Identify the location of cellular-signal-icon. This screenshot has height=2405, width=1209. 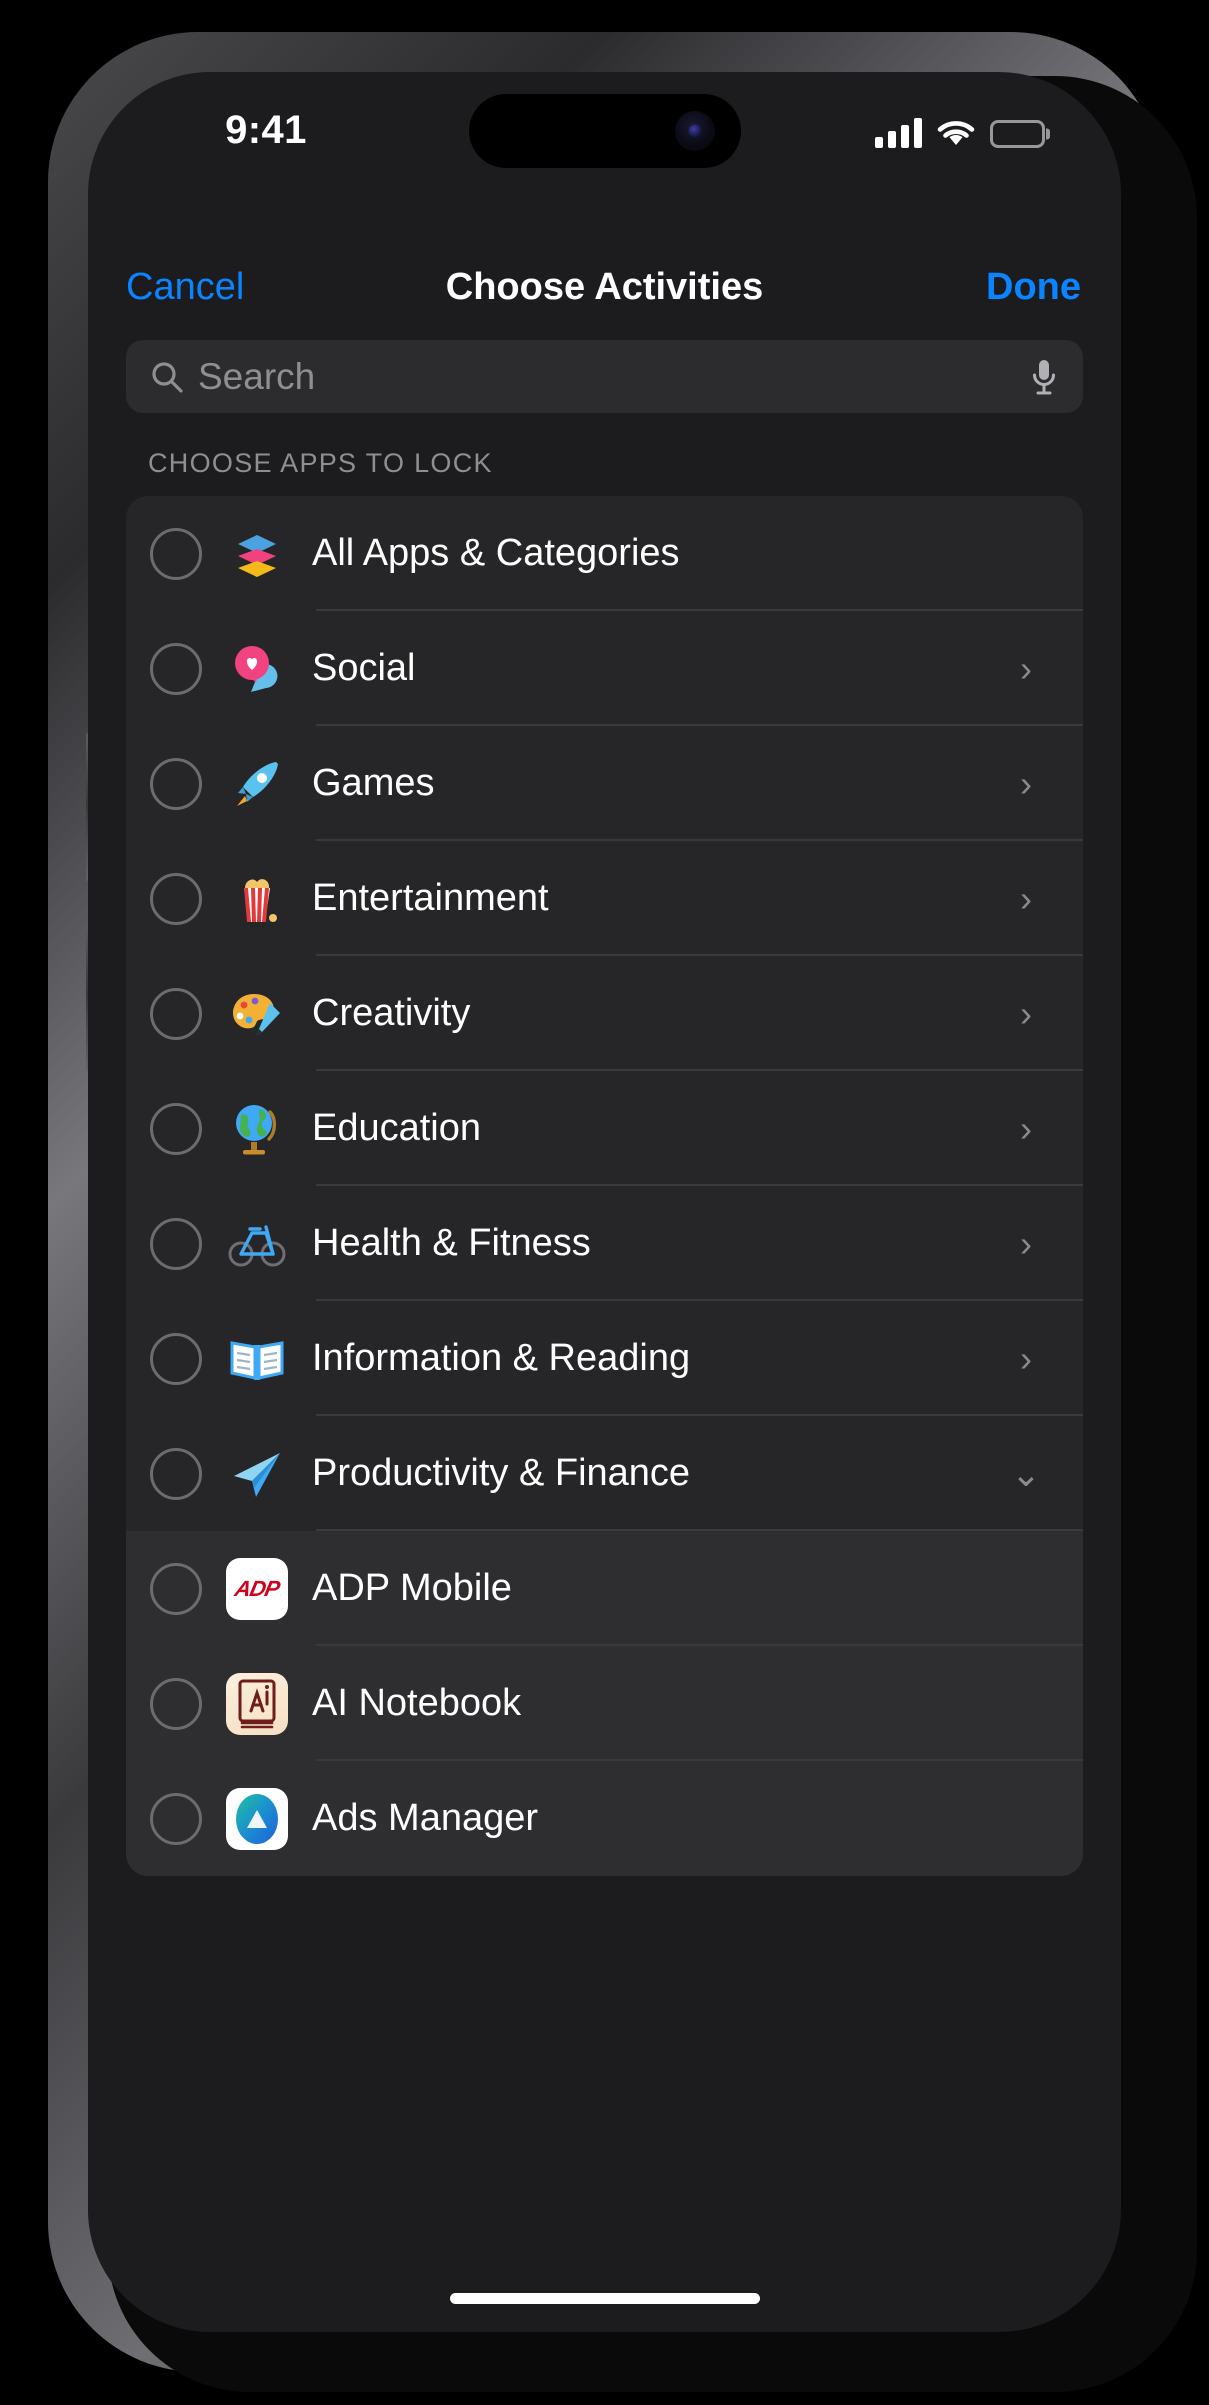
(898, 133).